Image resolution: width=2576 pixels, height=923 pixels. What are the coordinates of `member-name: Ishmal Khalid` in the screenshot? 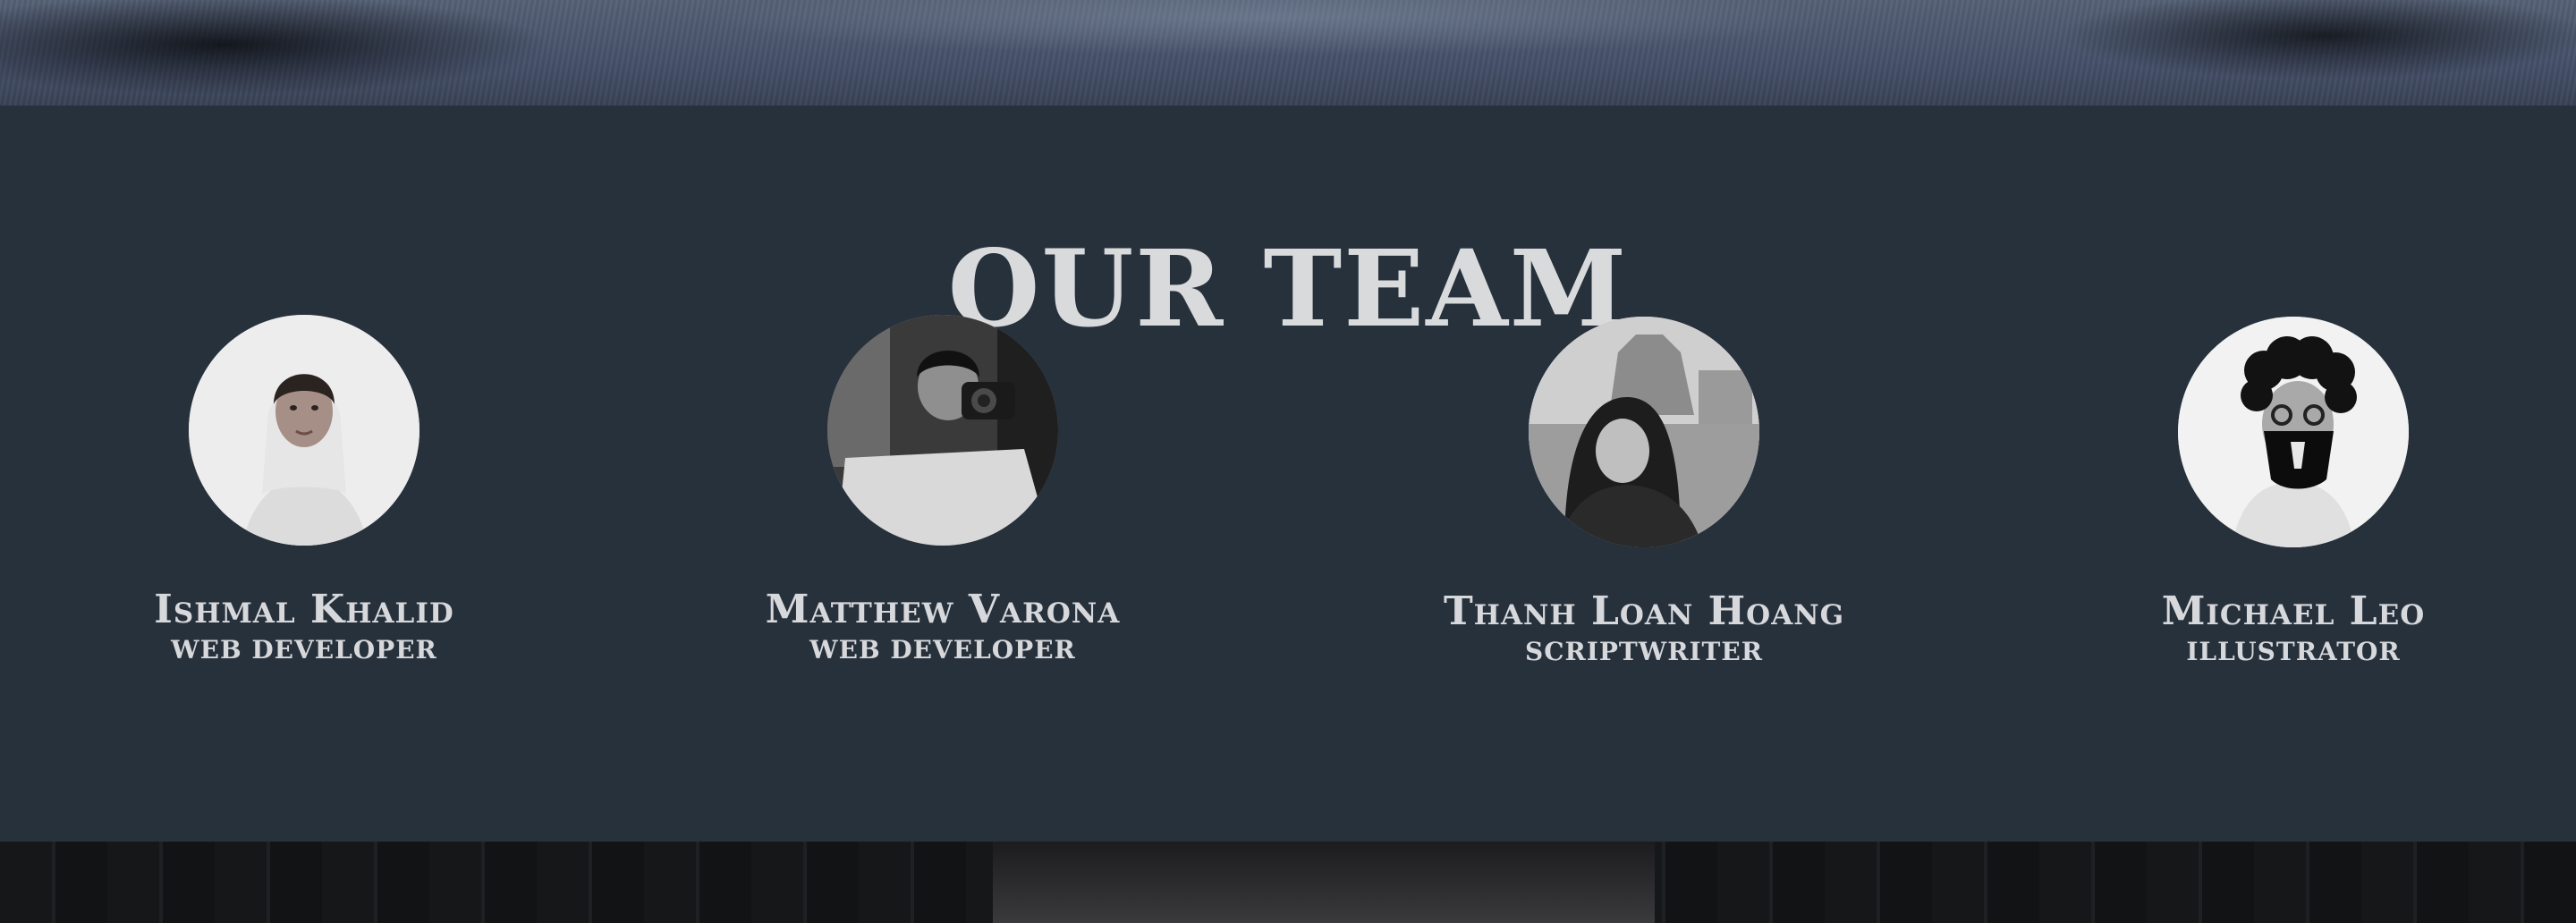 It's located at (304, 610).